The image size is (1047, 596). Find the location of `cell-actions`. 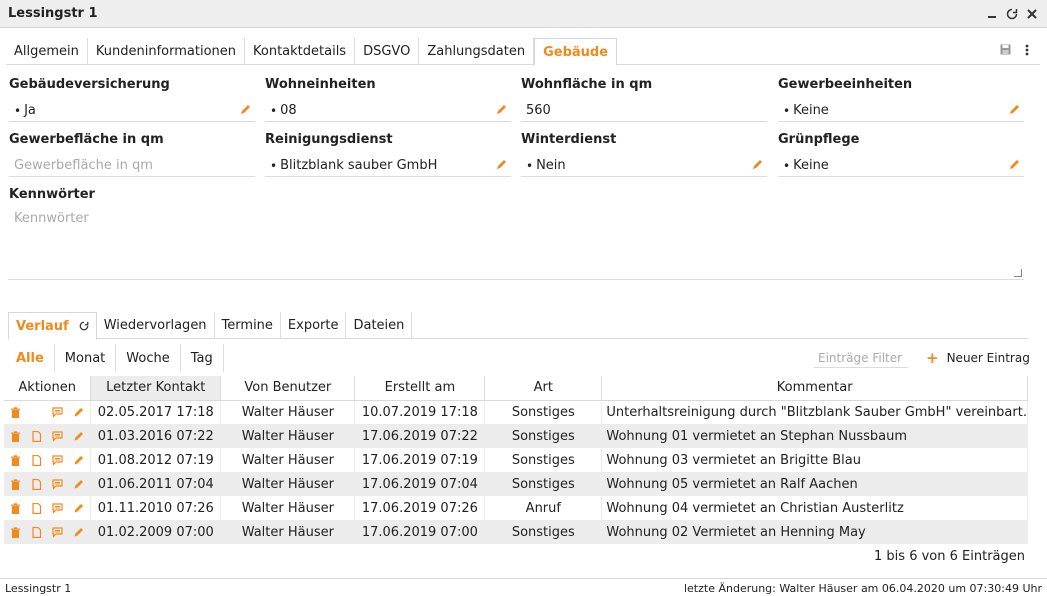

cell-actions is located at coordinates (48, 484).